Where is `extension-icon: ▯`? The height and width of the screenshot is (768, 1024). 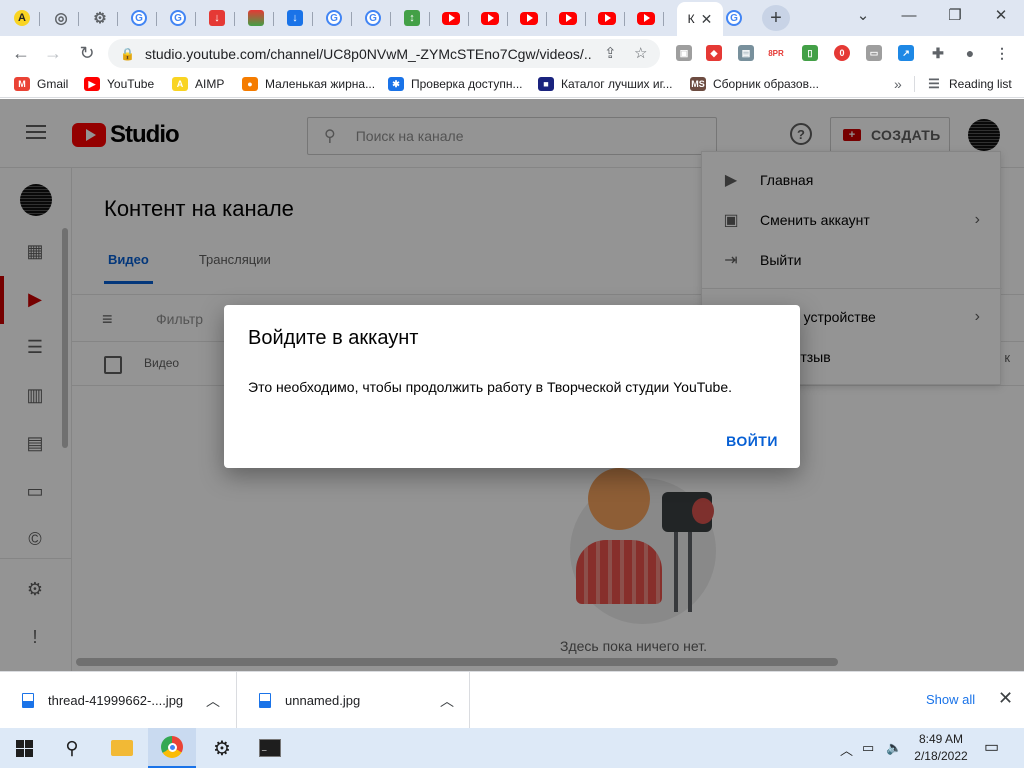 extension-icon: ▯ is located at coordinates (810, 53).